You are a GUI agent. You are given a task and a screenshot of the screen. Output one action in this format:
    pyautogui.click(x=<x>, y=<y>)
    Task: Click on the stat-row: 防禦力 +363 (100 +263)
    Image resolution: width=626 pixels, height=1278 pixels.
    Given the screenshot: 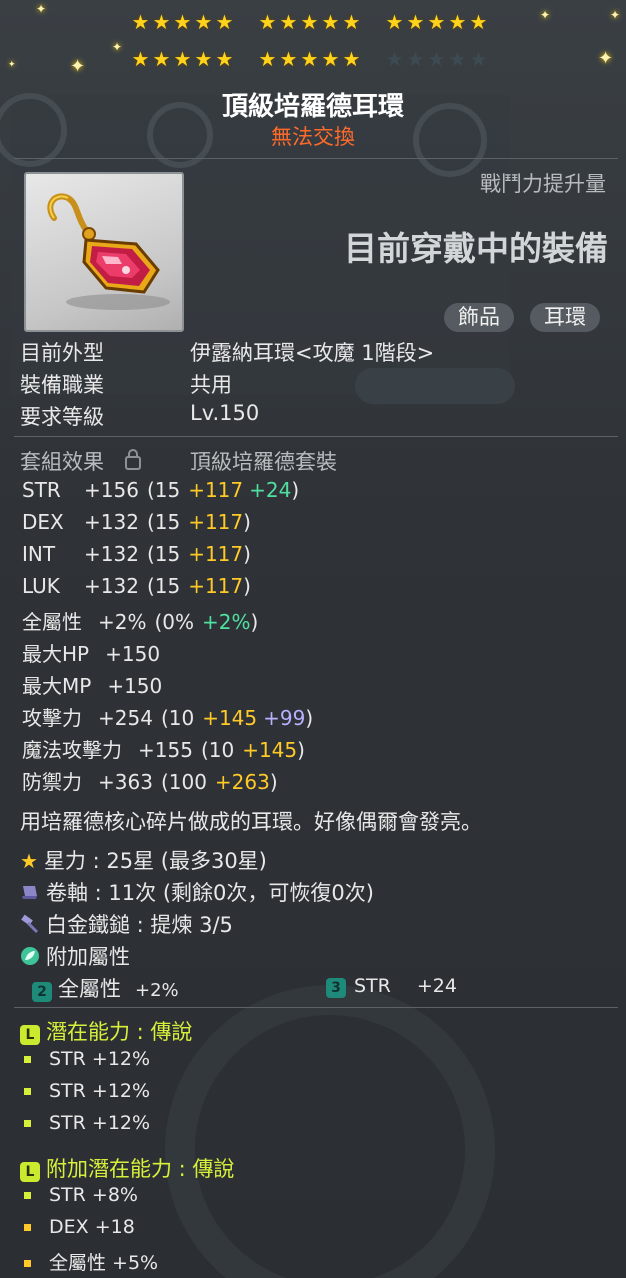 What is the action you would take?
    pyautogui.click(x=150, y=780)
    